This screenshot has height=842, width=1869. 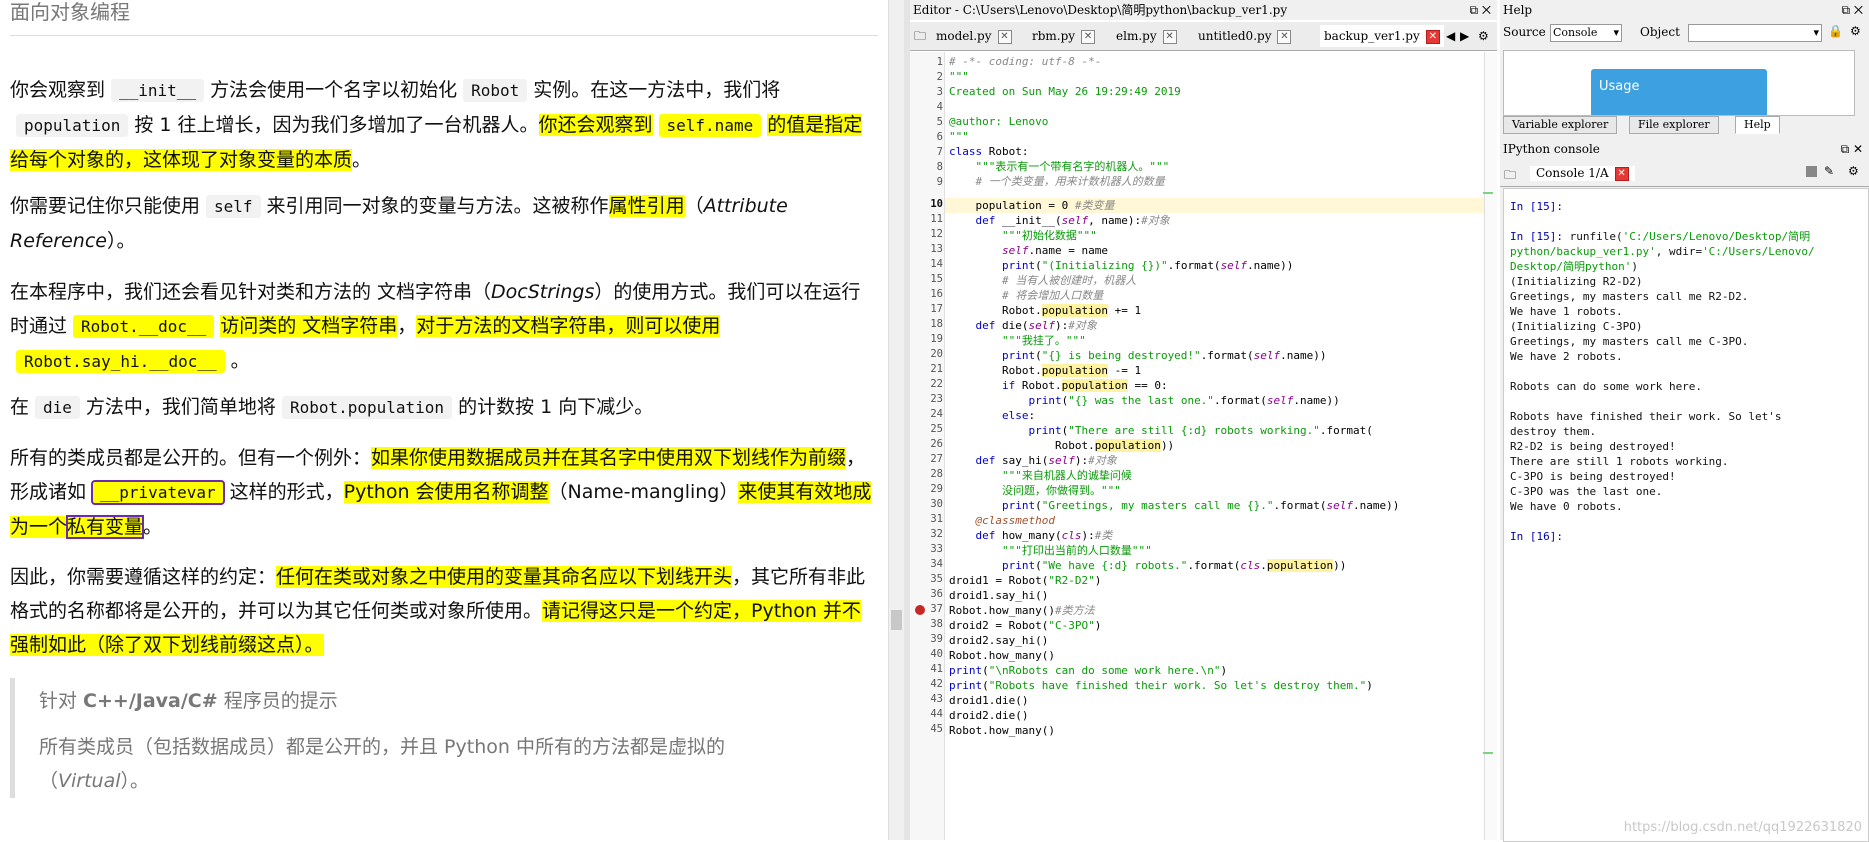 I want to click on source-select: Console ▾, so click(x=1586, y=33).